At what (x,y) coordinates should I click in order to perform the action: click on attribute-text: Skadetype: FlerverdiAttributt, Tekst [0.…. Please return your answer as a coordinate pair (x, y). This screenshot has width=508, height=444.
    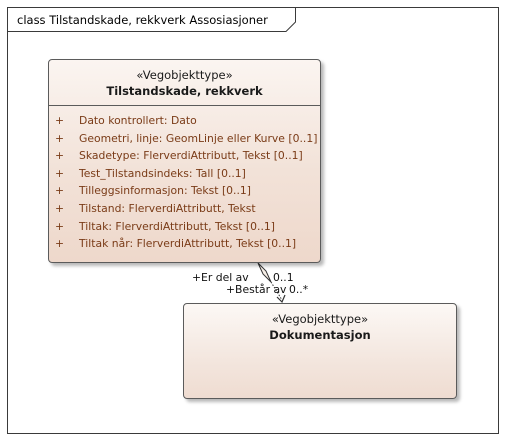
    Looking at the image, I should click on (191, 156).